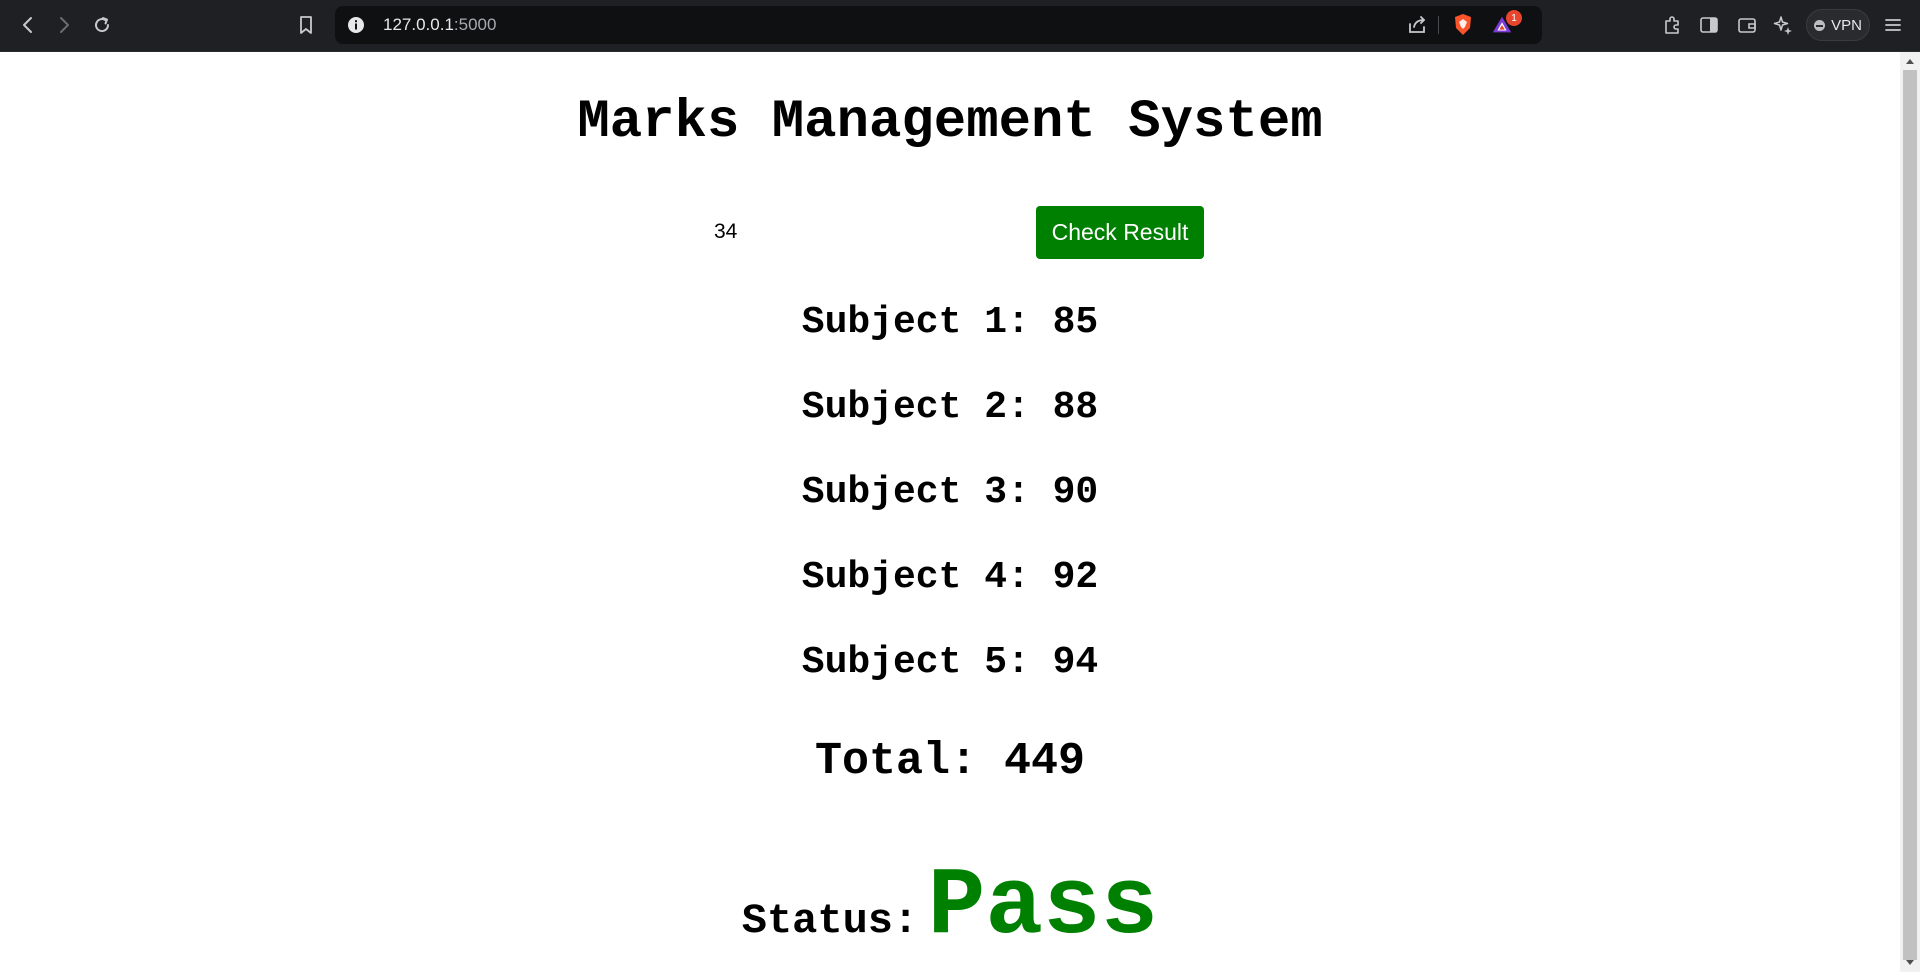  I want to click on vpn-status-icon, so click(1820, 25).